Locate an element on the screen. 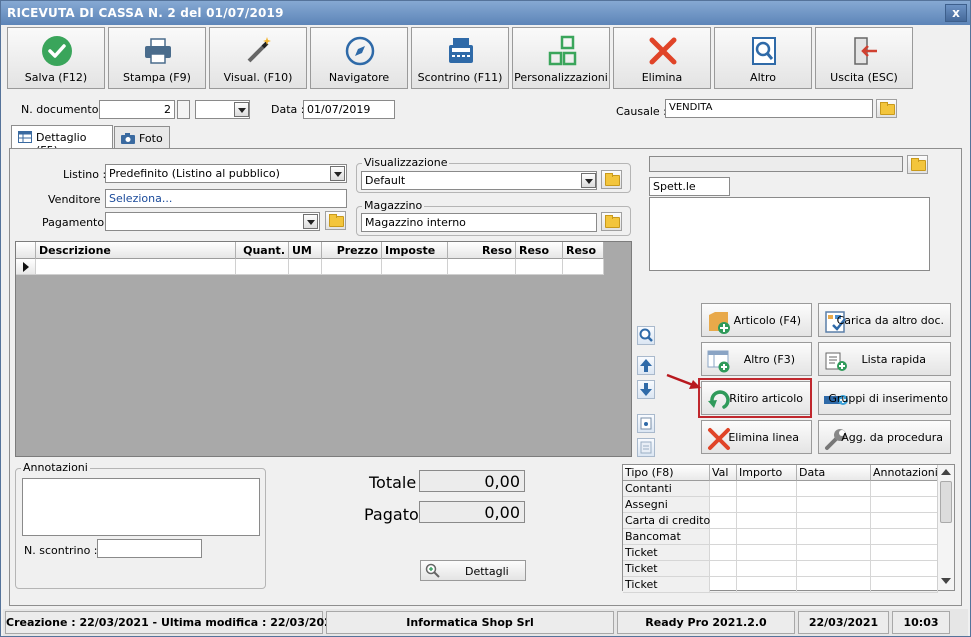 The height and width of the screenshot is (637, 971). table-row: Carta di credito is located at coordinates (780, 521).